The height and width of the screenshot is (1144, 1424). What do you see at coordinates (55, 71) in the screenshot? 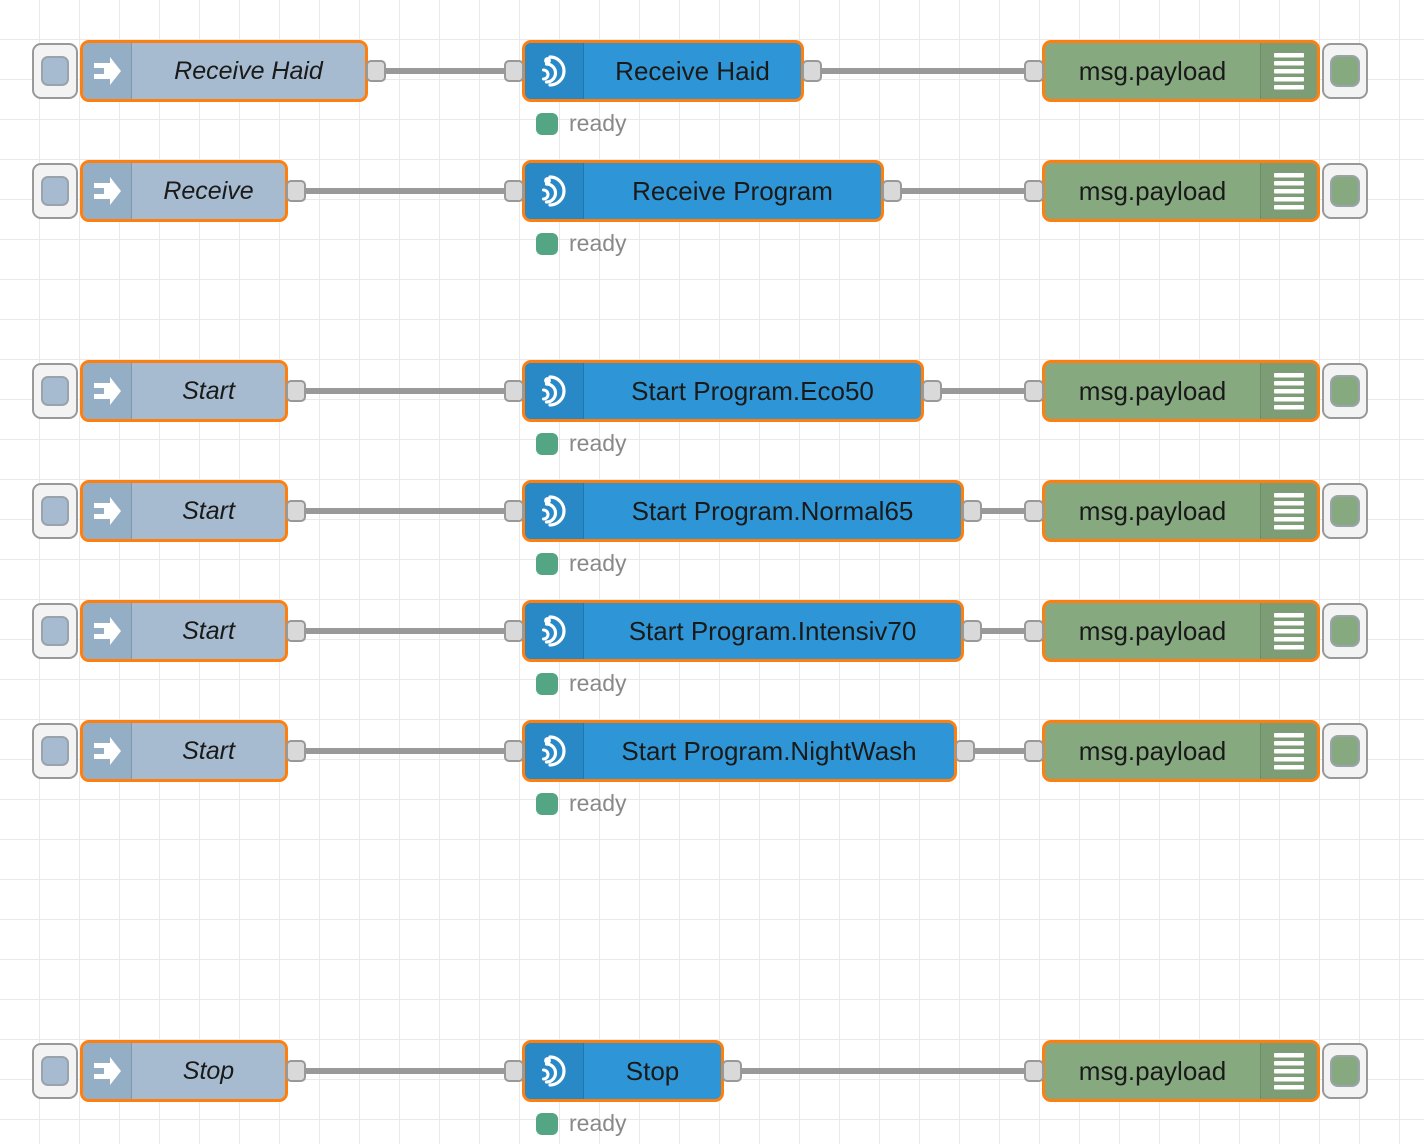
I see `inject-trigger-button-receive-haid` at bounding box center [55, 71].